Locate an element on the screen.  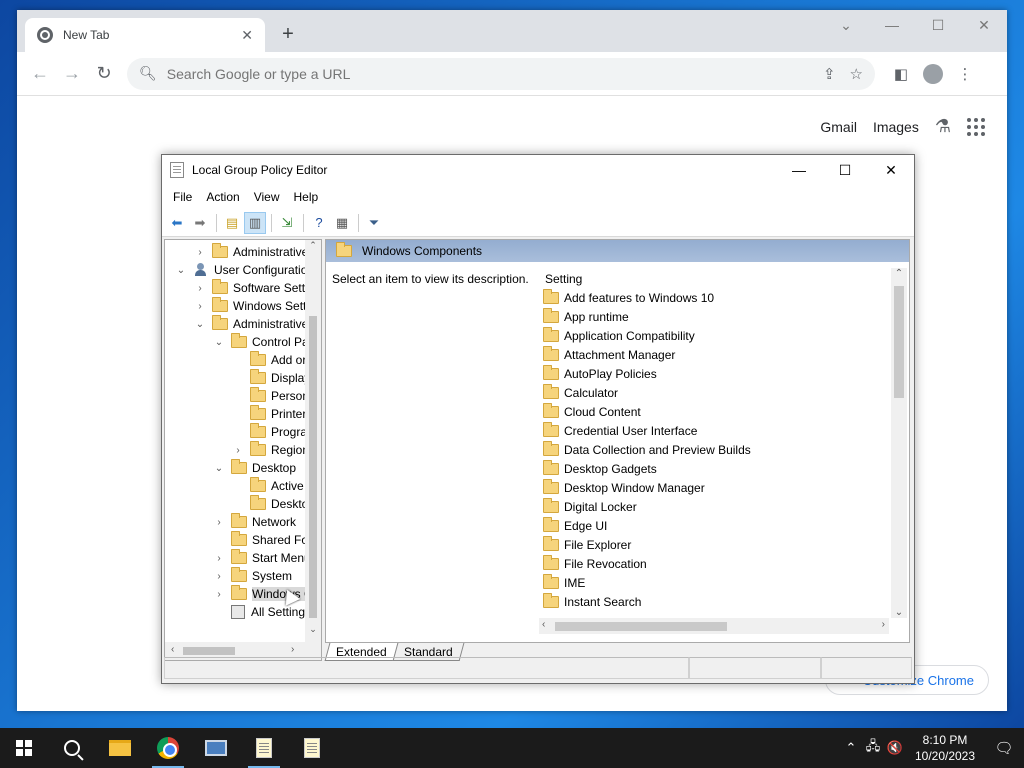
tab-new-tab: New Tab ✕ is located at coordinates (145, 35).